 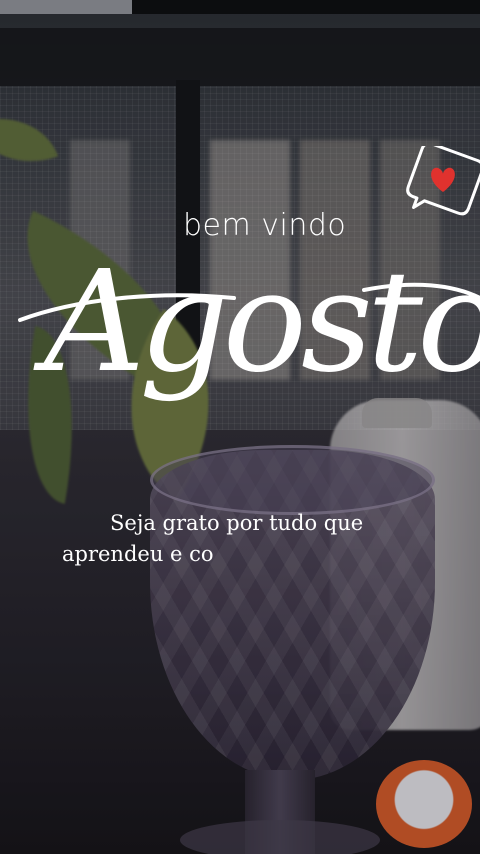 I want to click on quote-line-2: aprendeu e co, so click(x=138, y=554).